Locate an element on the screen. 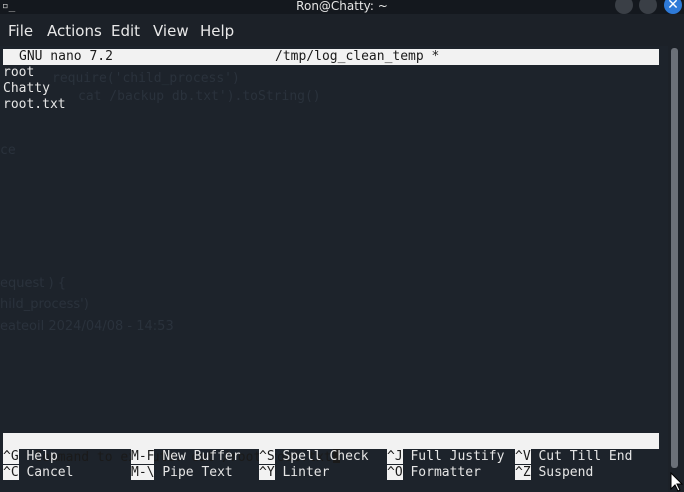 This screenshot has width=684, height=492. shortcut-full-justify: ^J Full Justify is located at coordinates (445, 457).